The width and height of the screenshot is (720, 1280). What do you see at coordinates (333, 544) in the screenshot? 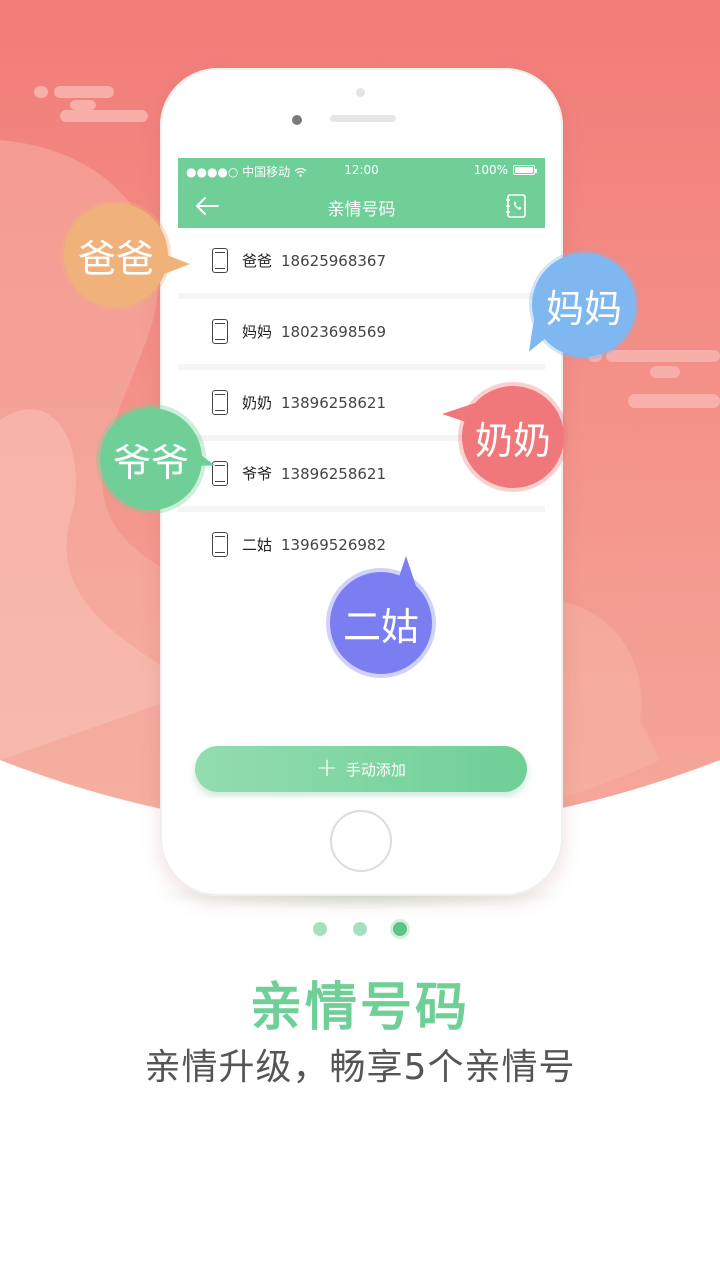
I see `contact-number: 13969526982` at bounding box center [333, 544].